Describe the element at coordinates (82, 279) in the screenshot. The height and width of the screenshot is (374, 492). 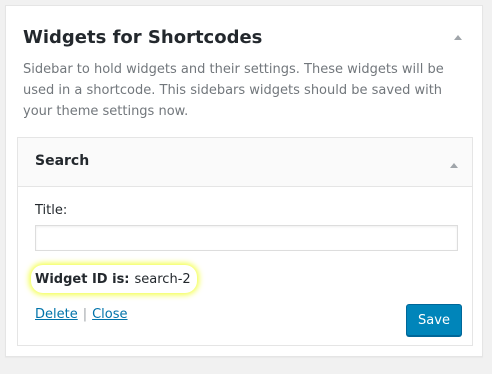
I see `widget-id-label: Widget ID is:` at that location.